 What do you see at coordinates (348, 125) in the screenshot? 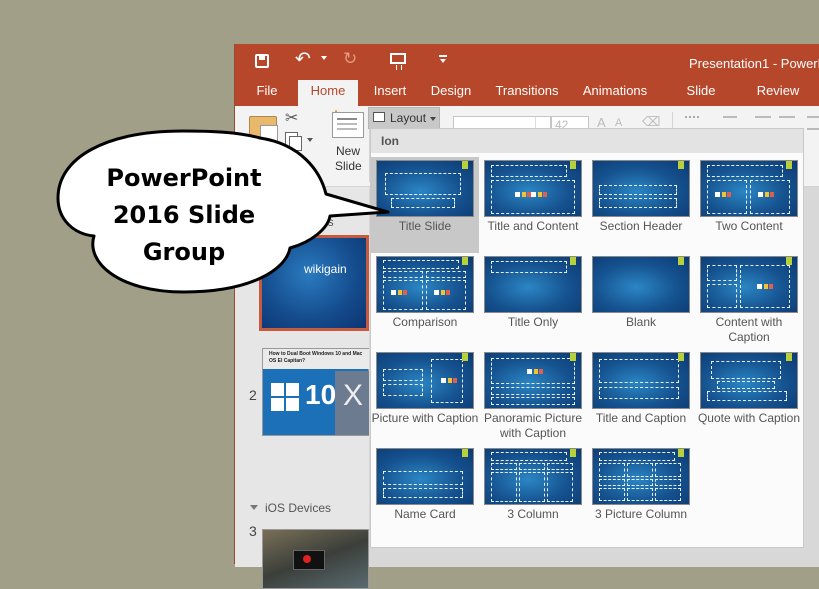
I see `new-slide-icon` at bounding box center [348, 125].